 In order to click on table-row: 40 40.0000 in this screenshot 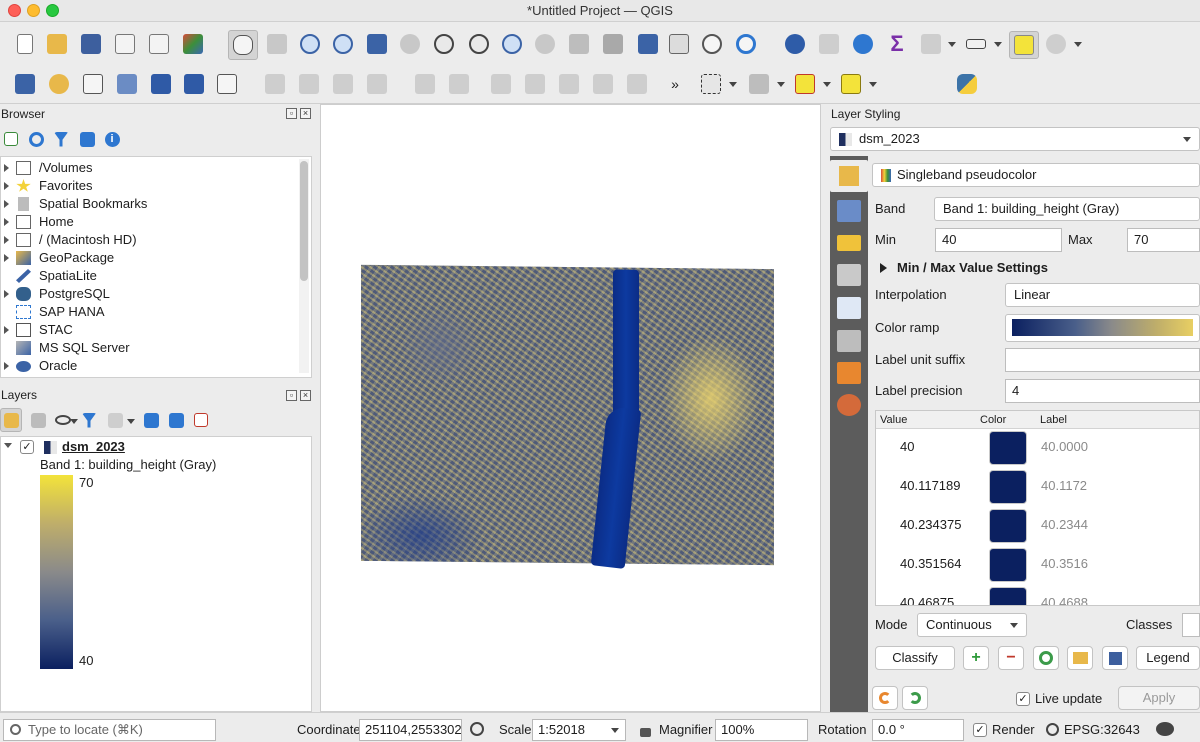, I will do `click(1037, 448)`.